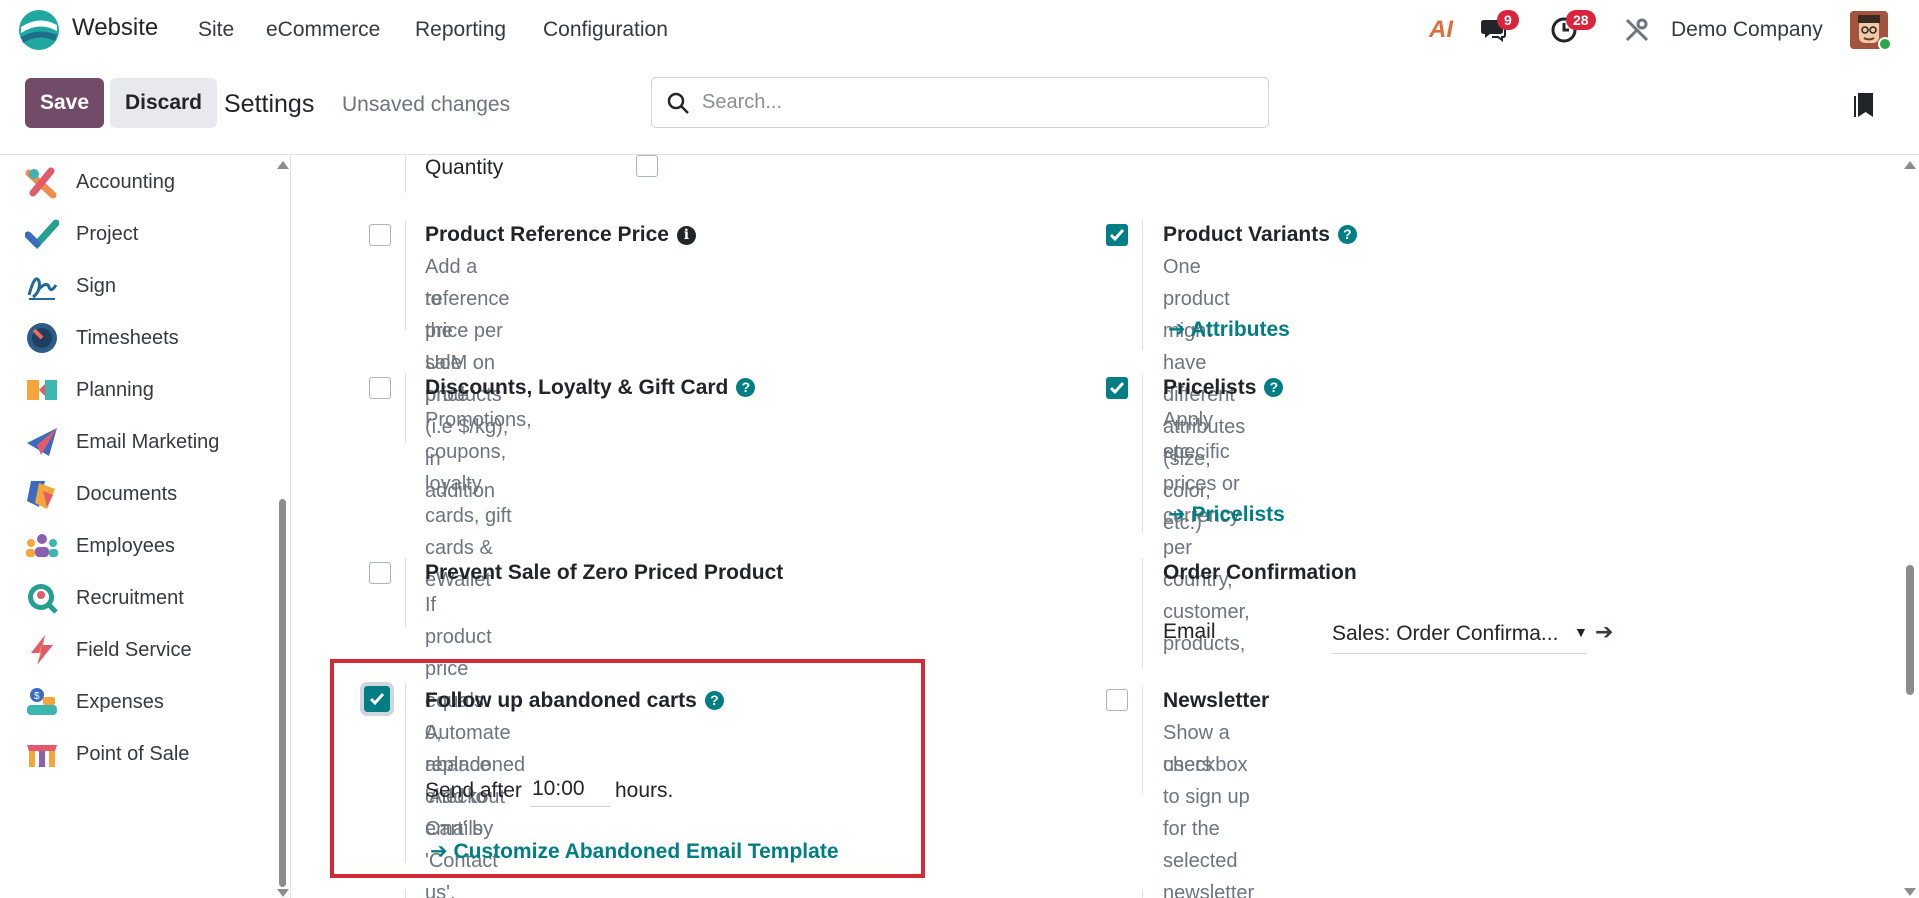  I want to click on discounts-title: Discounts, Loyalty & Gift Card, so click(577, 387).